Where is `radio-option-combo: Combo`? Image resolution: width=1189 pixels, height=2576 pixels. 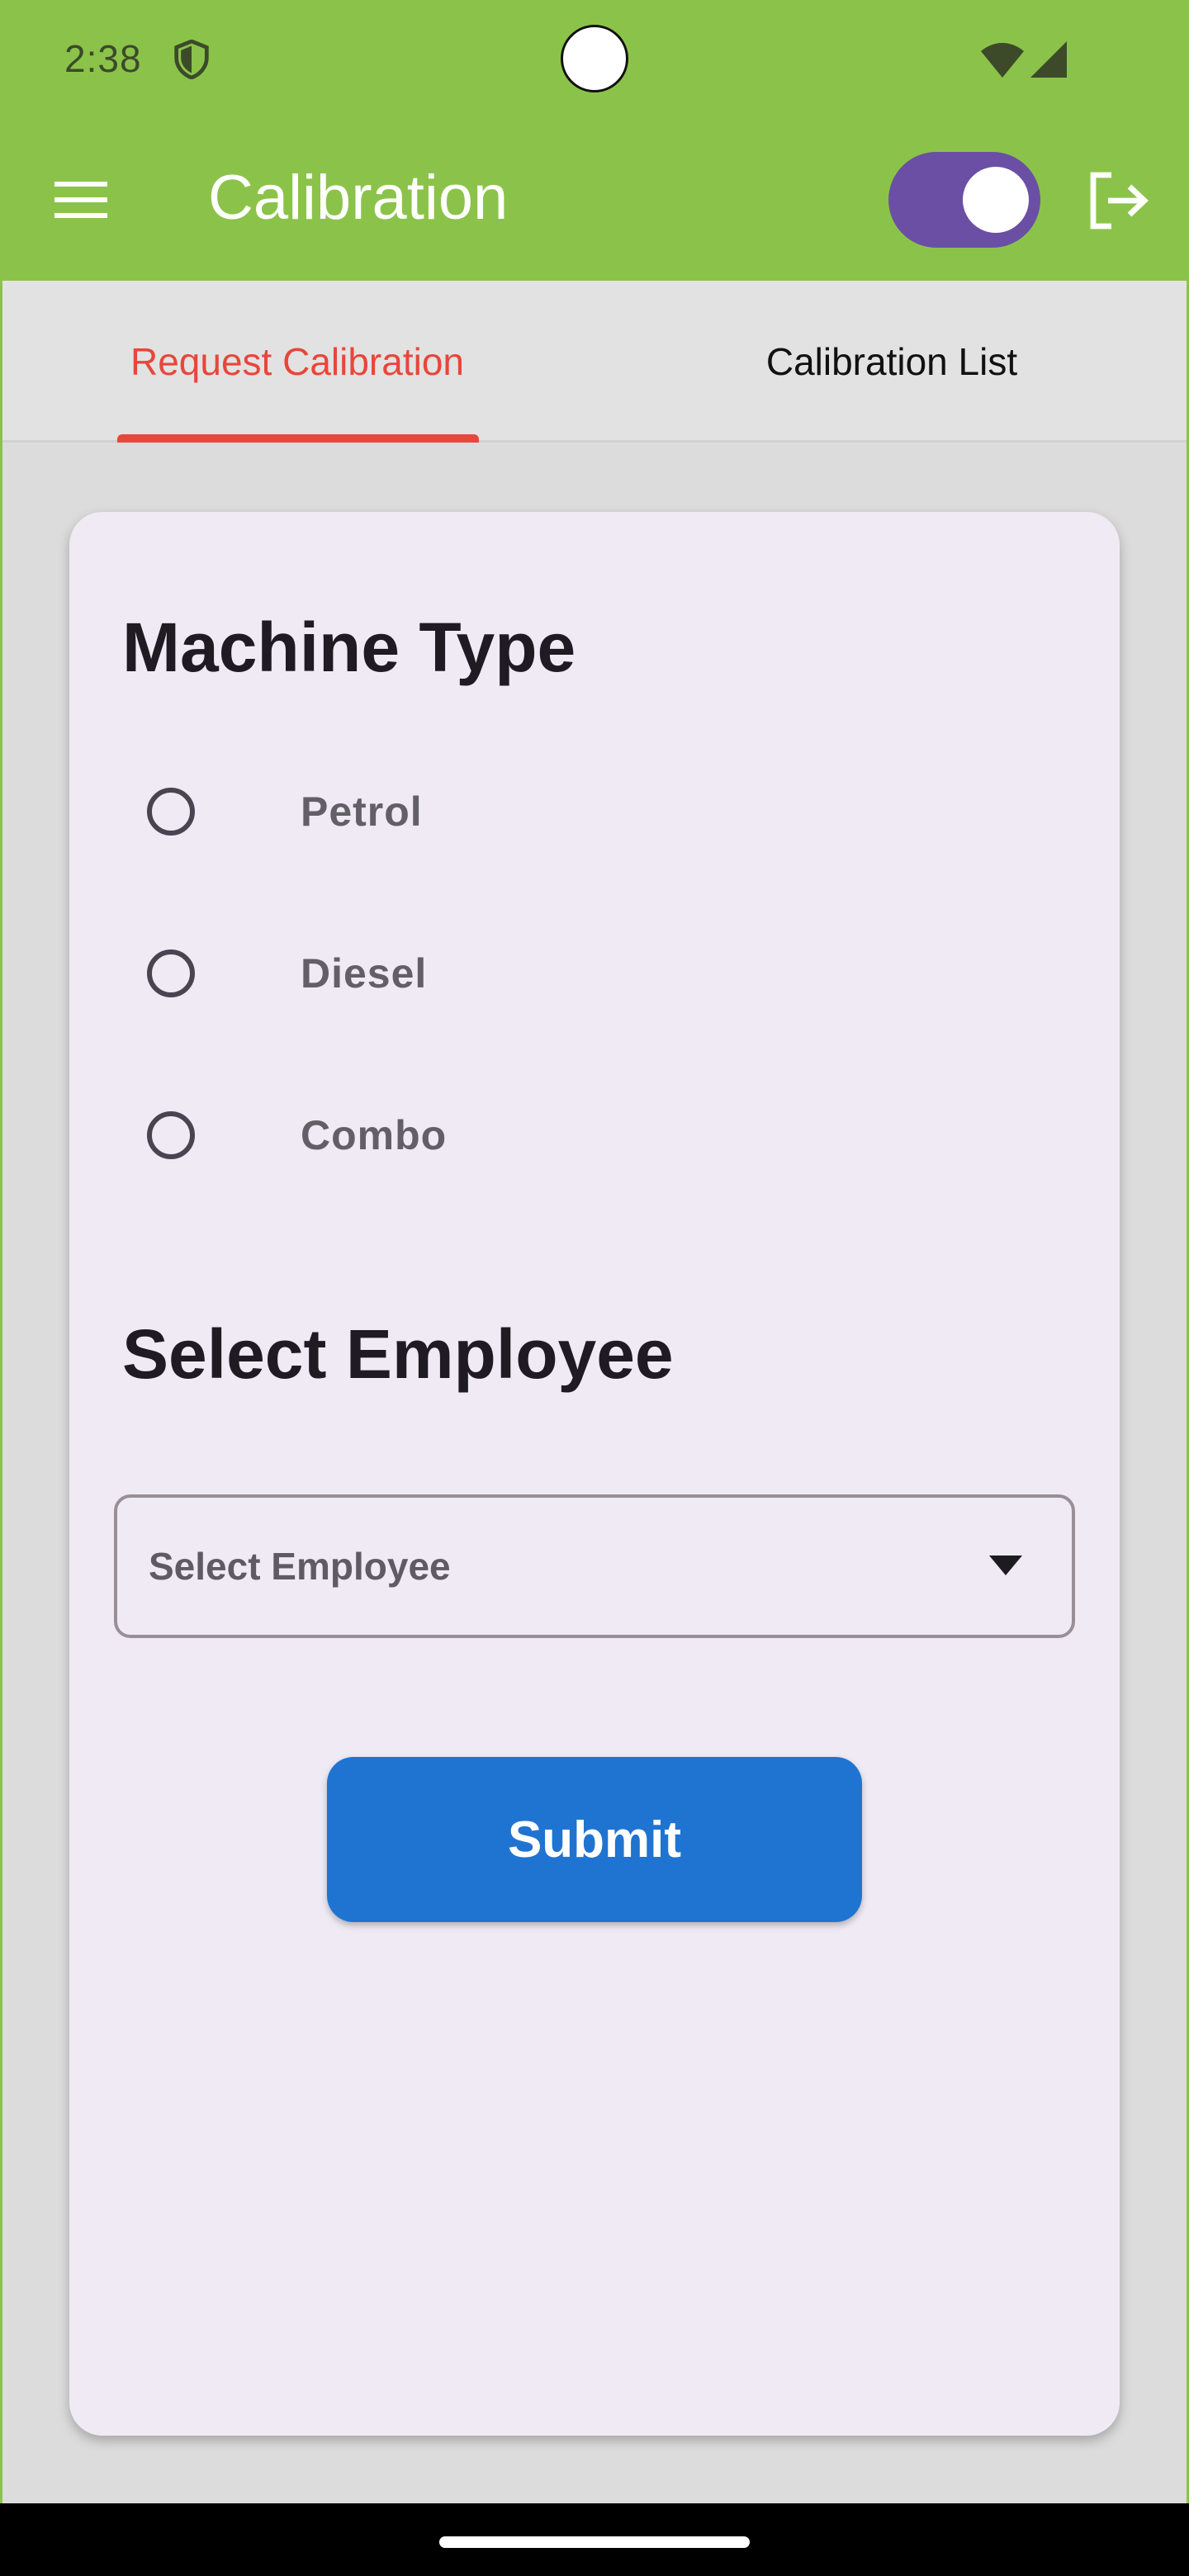 radio-option-combo: Combo is located at coordinates (428, 1135).